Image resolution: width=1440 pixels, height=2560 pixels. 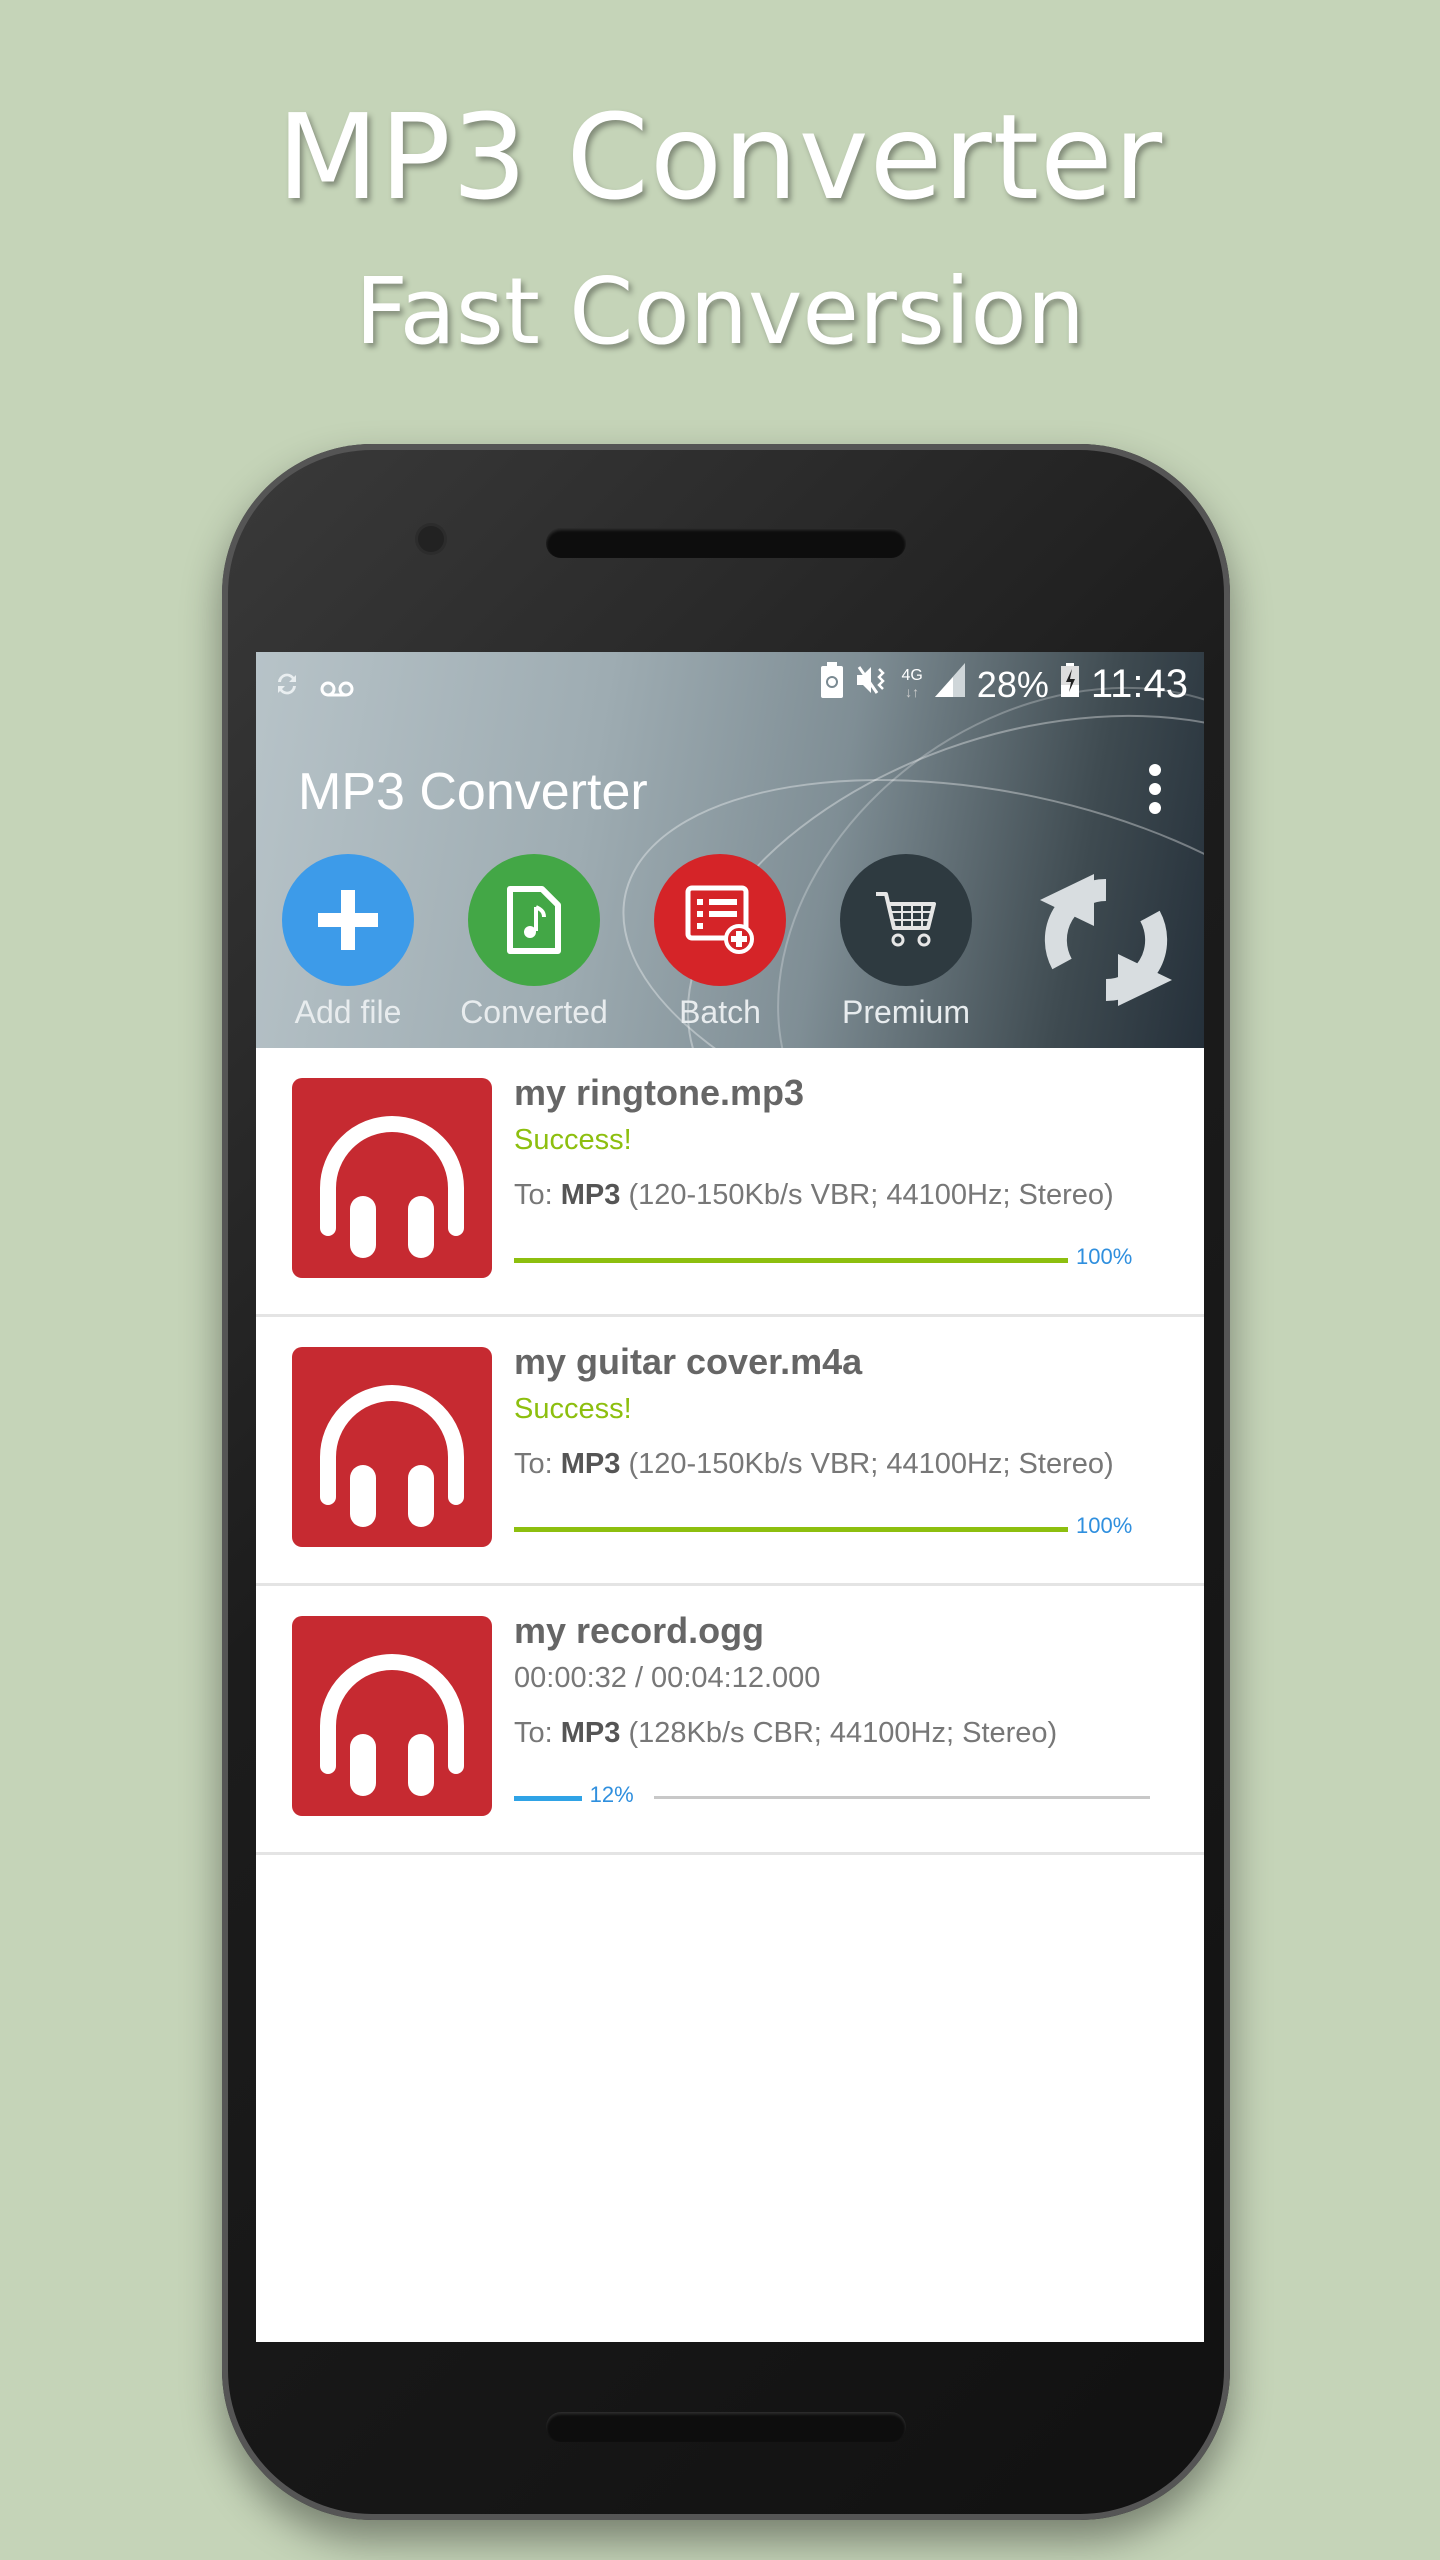 I want to click on batch-button: Batch, so click(x=720, y=942).